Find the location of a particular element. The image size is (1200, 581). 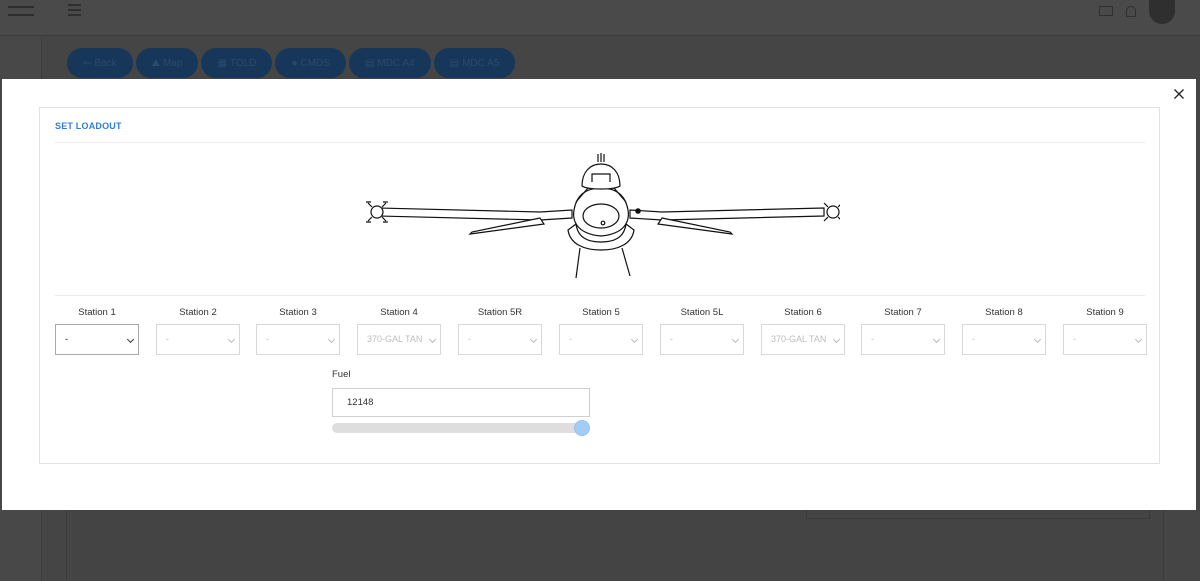

fuel-input is located at coordinates (461, 402).